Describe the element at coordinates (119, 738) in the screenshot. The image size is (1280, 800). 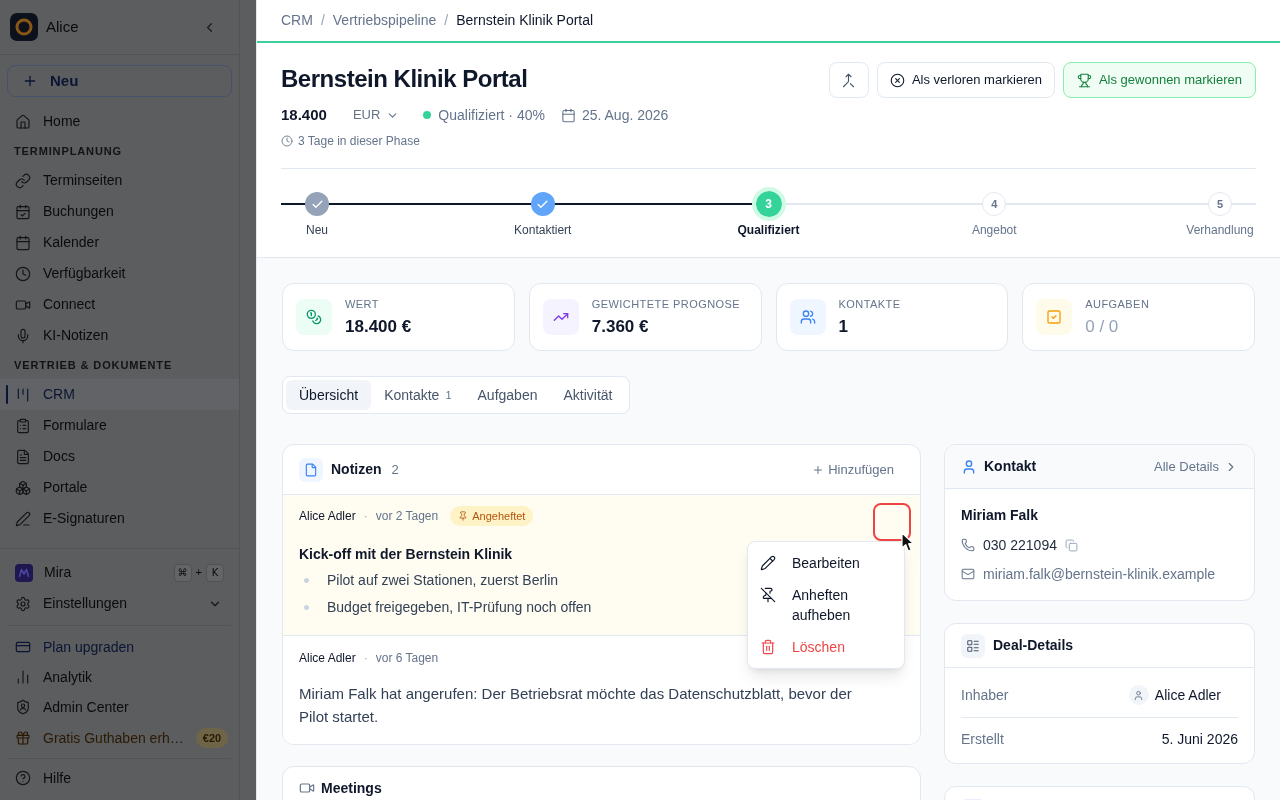
I see `nav-item: Gratis Guthaben erh… €20` at that location.